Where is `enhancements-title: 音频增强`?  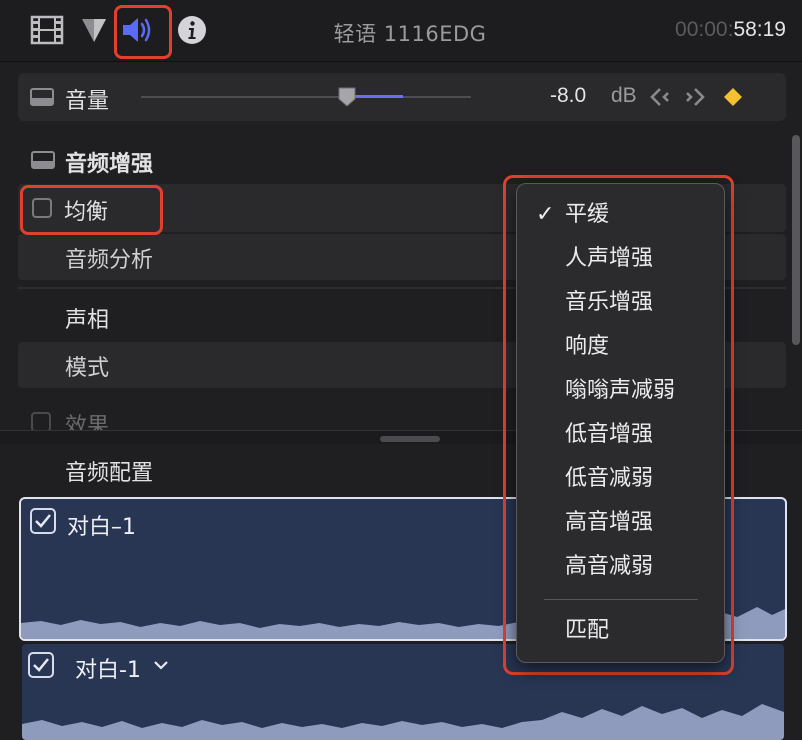 enhancements-title: 音频增强 is located at coordinates (109, 164).